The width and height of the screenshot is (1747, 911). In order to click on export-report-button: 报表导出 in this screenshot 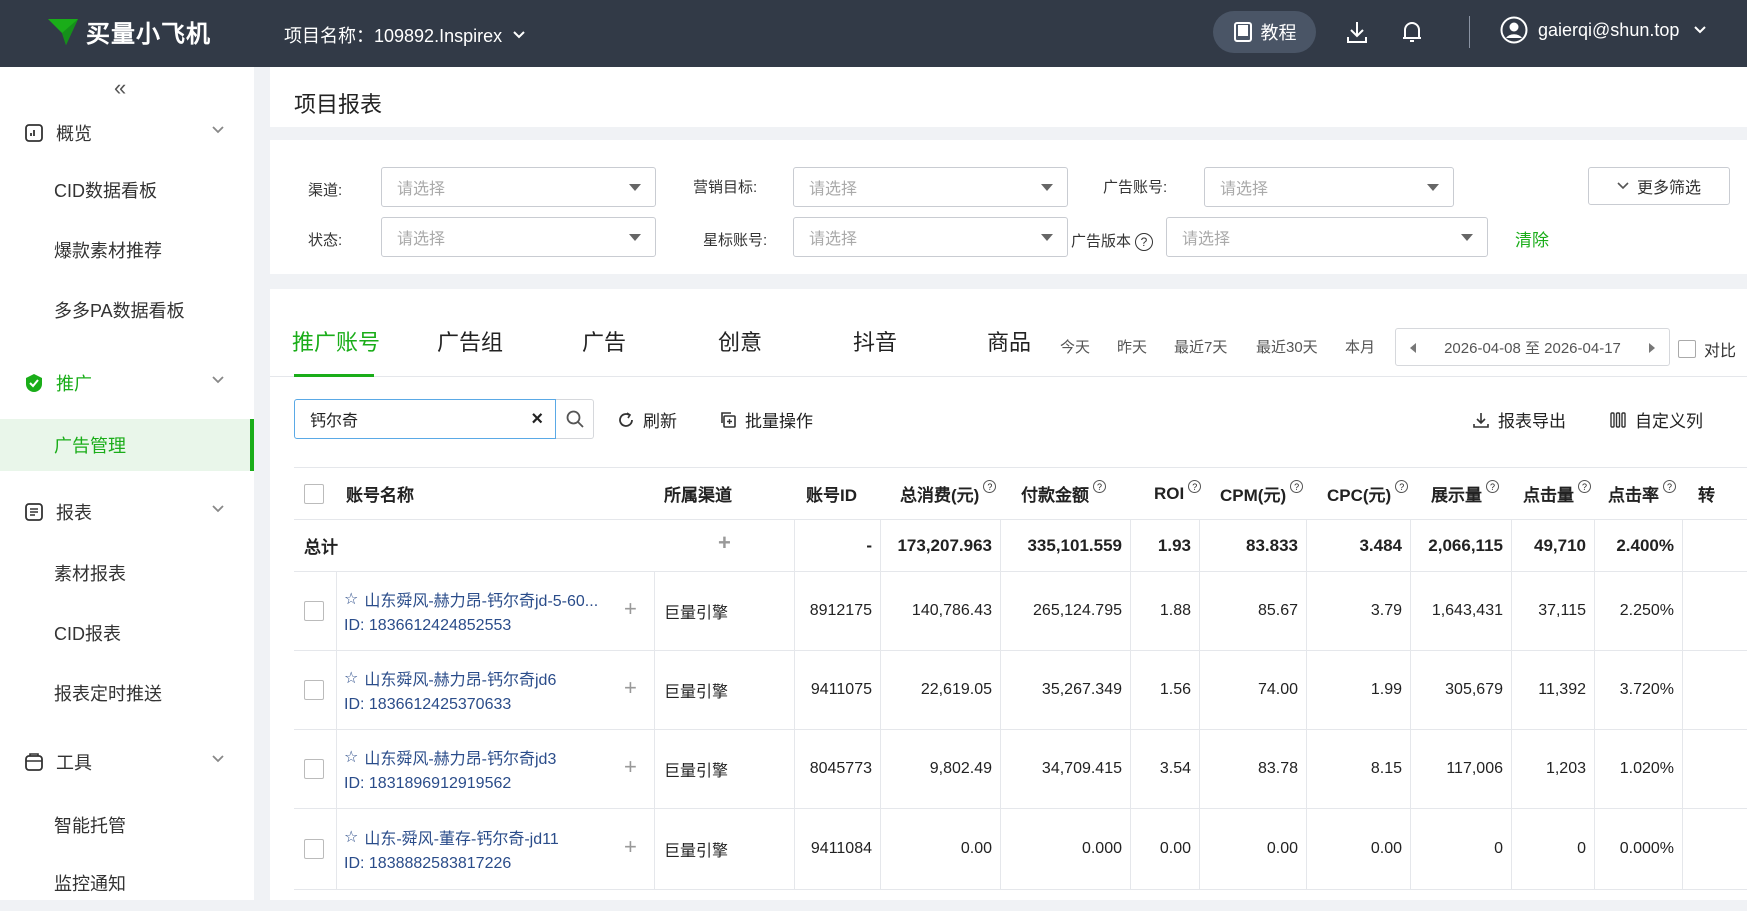, I will do `click(1519, 419)`.